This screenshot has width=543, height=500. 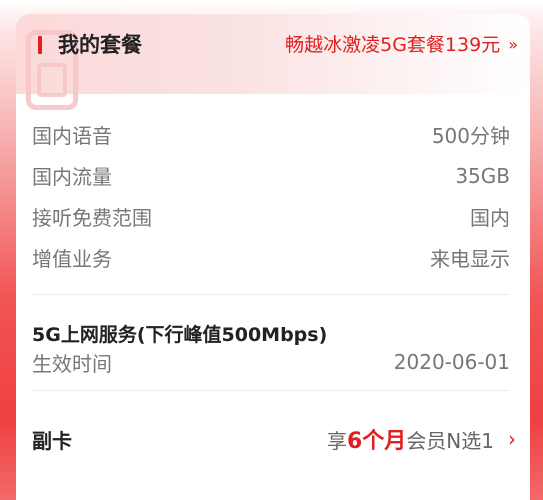 What do you see at coordinates (52, 440) in the screenshot?
I see `vice-card-label: 副卡` at bounding box center [52, 440].